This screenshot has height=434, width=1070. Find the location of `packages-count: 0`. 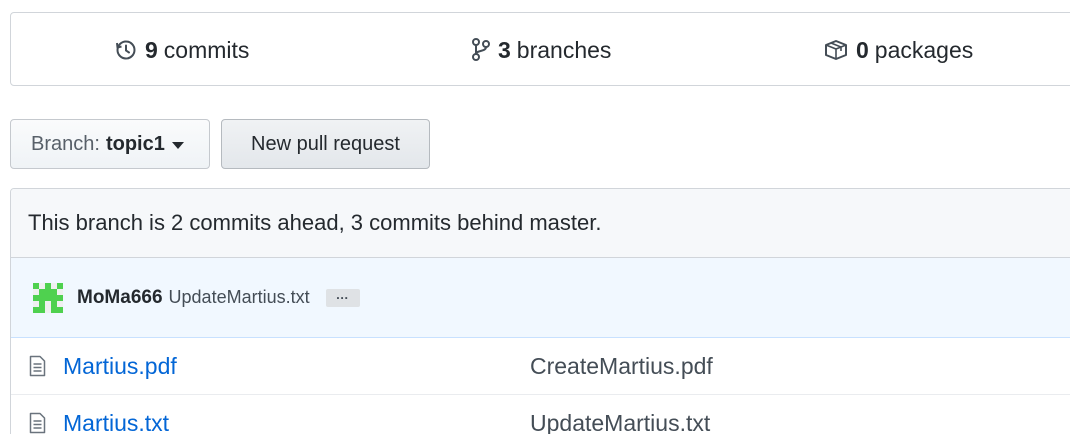

packages-count: 0 is located at coordinates (862, 49).